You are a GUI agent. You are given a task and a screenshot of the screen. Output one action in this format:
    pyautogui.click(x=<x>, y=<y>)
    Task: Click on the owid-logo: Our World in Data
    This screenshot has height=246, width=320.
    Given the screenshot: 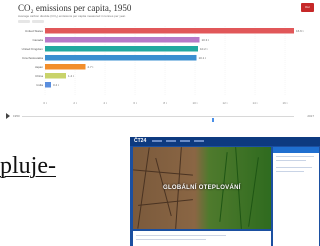 What is the action you would take?
    pyautogui.click(x=307, y=15)
    